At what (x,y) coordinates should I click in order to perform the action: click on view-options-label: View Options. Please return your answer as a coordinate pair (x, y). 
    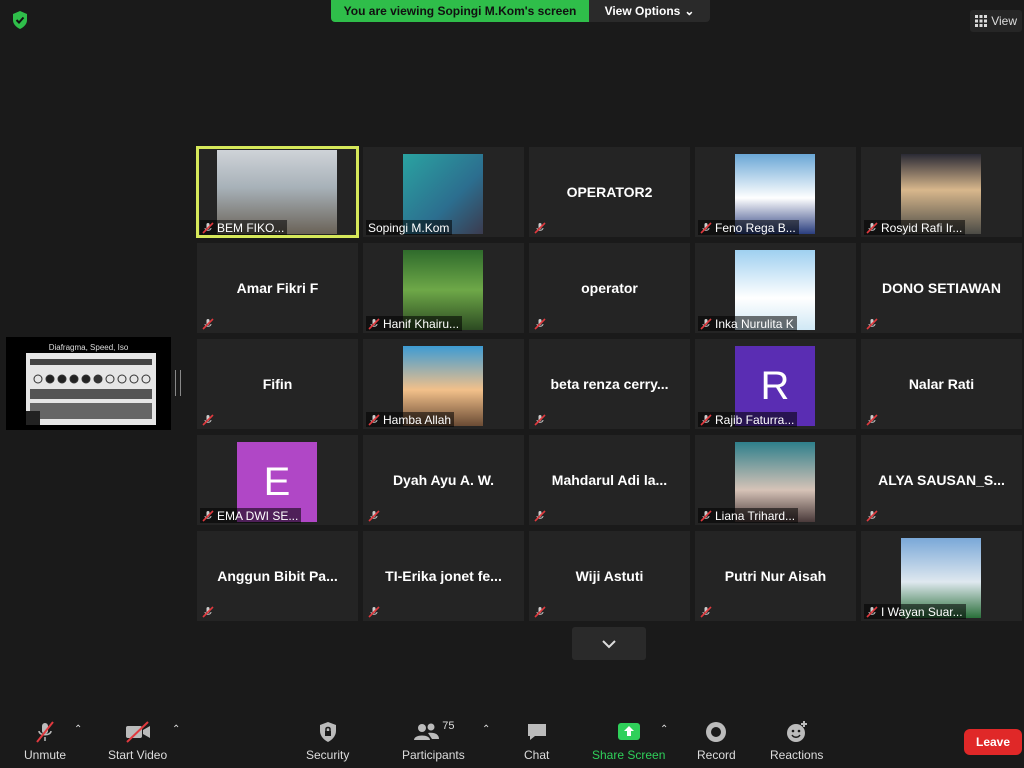
    Looking at the image, I should click on (642, 11).